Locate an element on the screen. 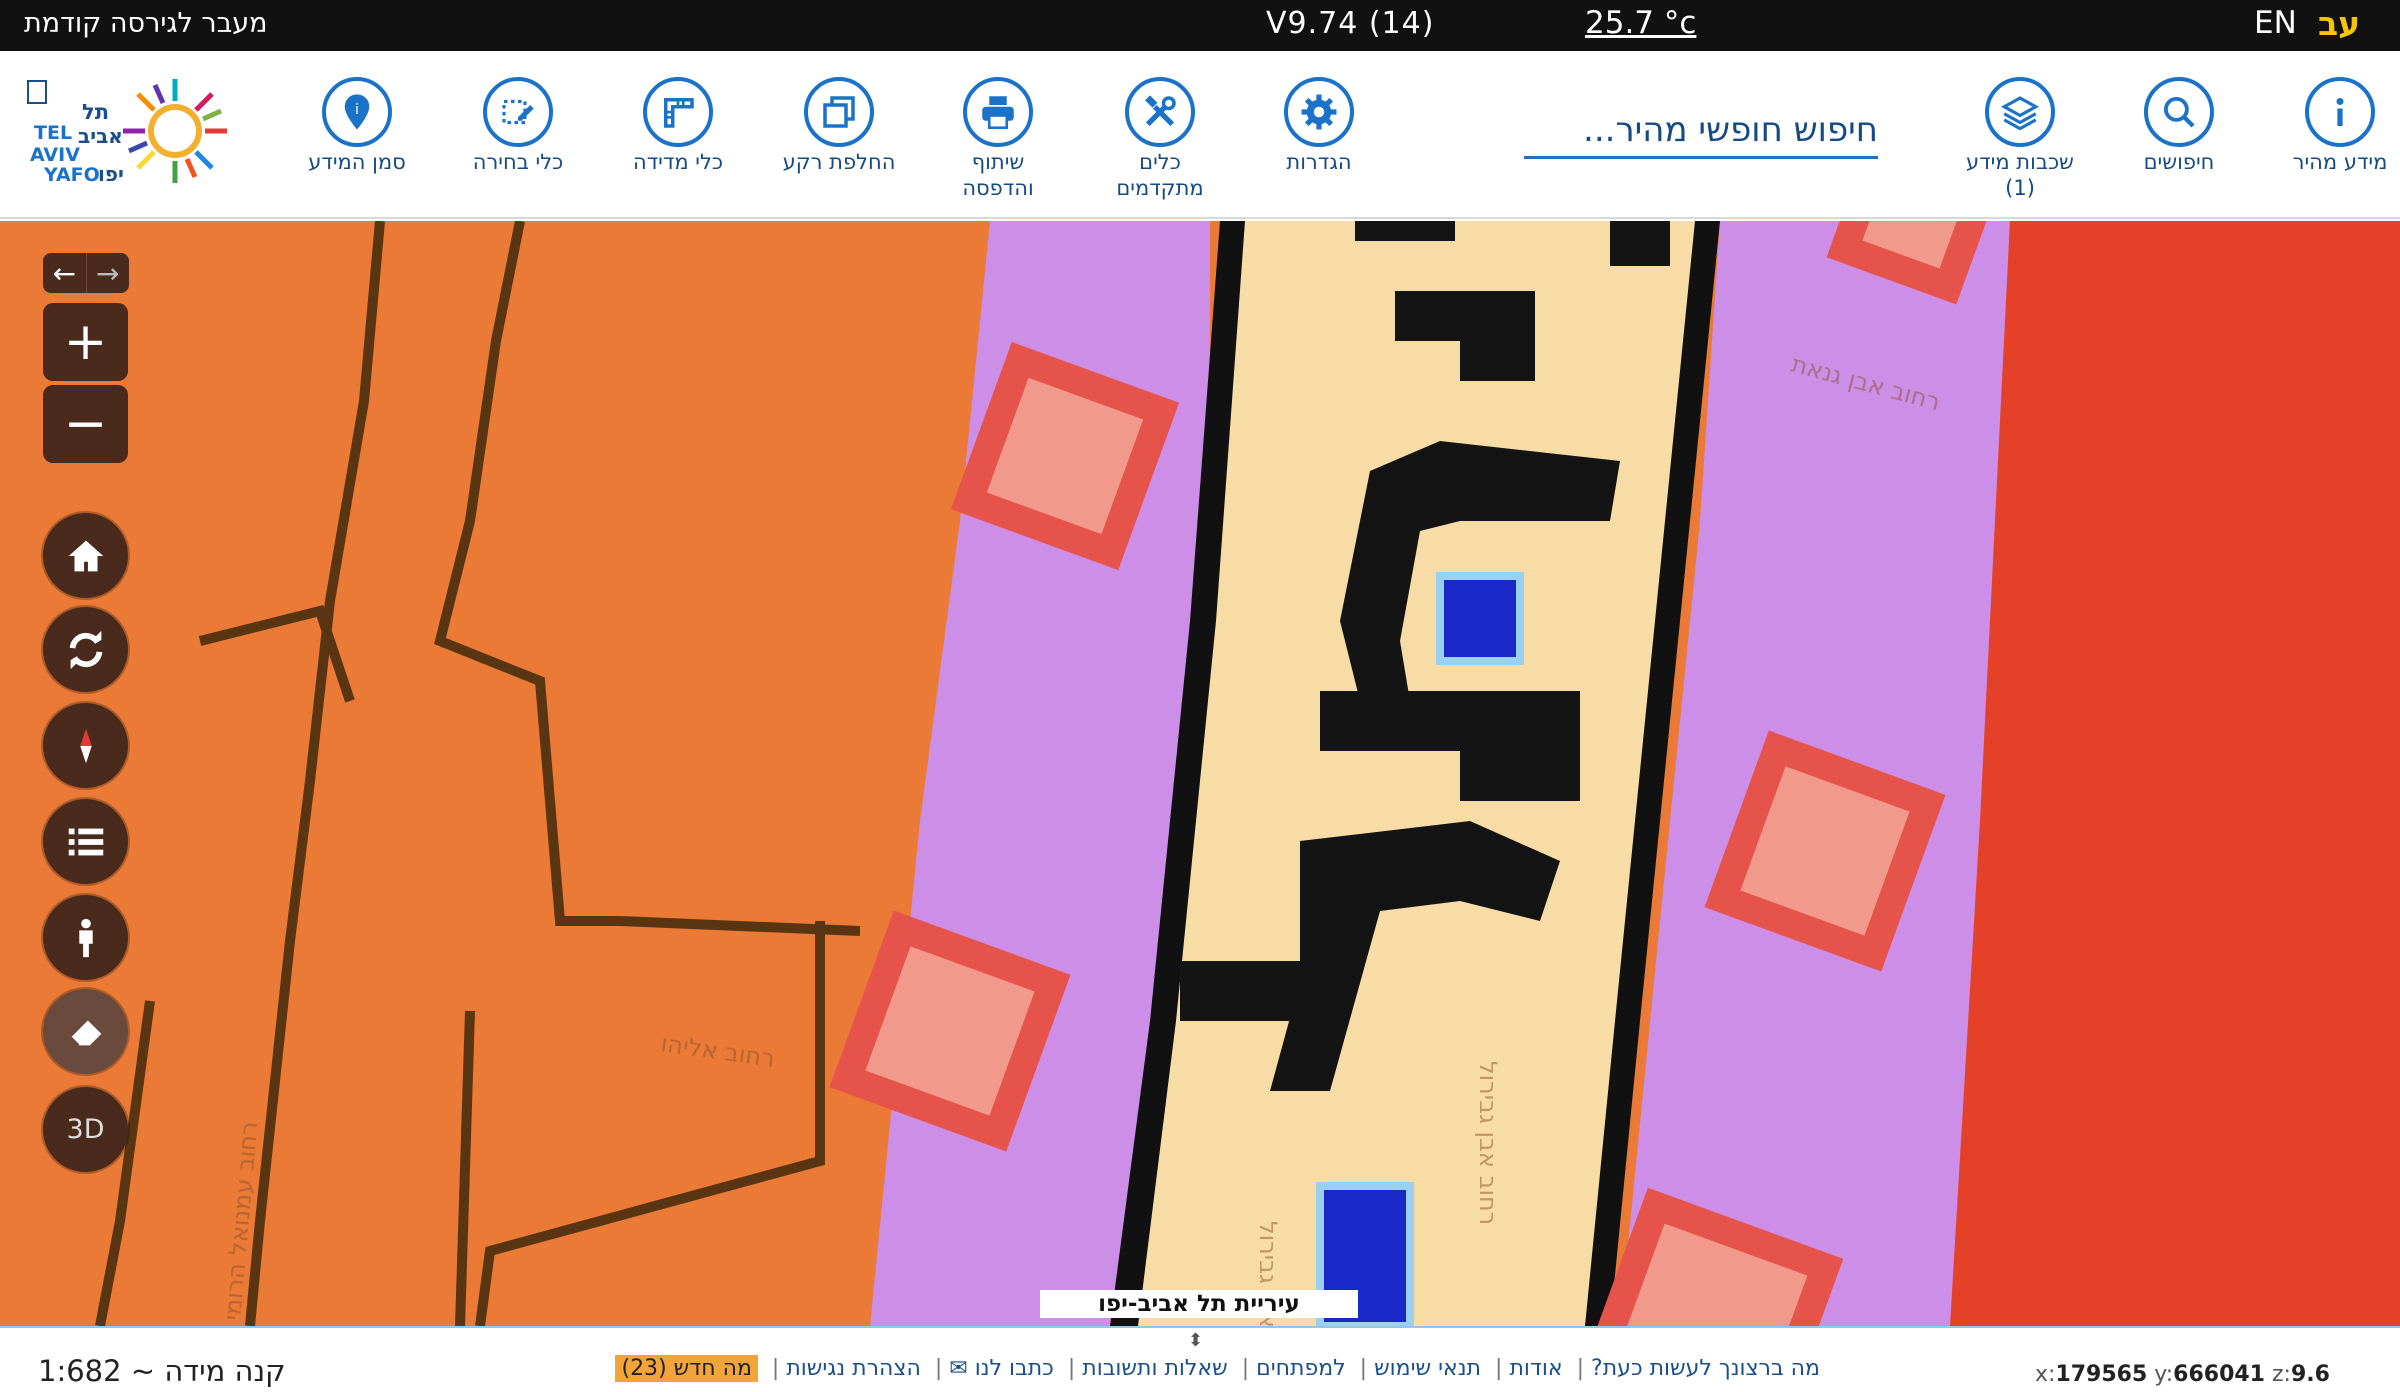 This screenshot has height=1392, width=2400. 3d-view-button: 3D is located at coordinates (85, 1129).